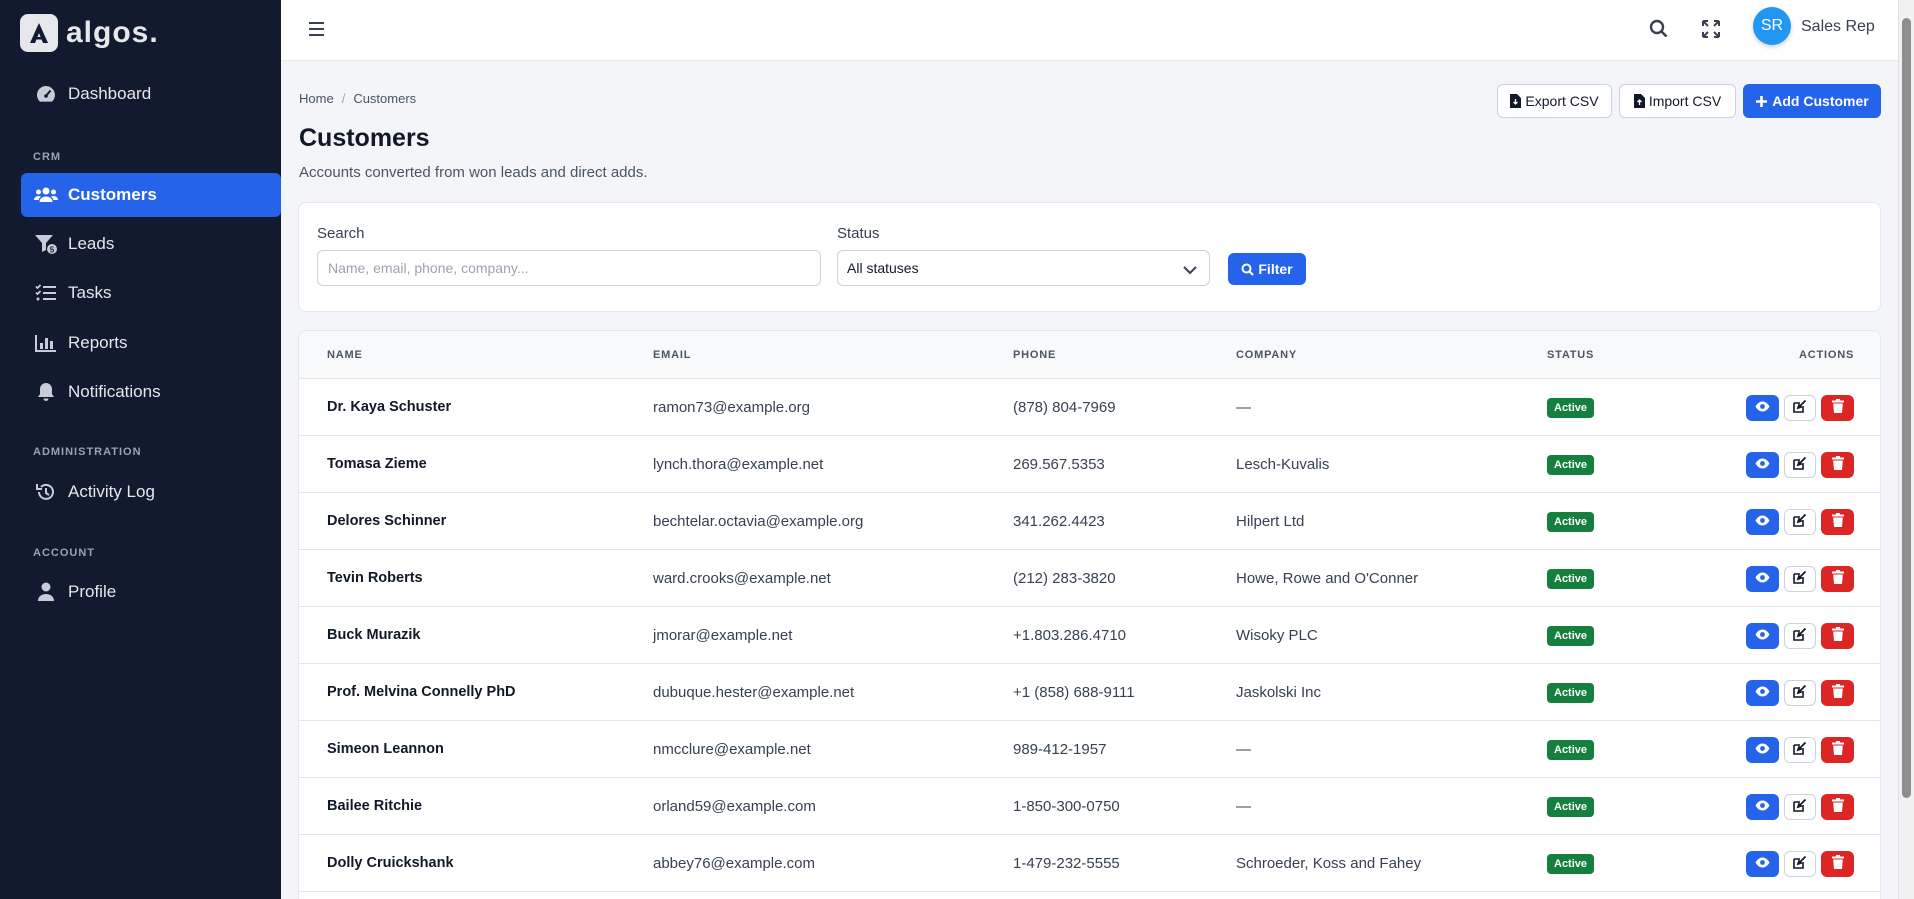 The image size is (1914, 899). What do you see at coordinates (1279, 692) in the screenshot?
I see `cell-company: Jaskolski Inc` at bounding box center [1279, 692].